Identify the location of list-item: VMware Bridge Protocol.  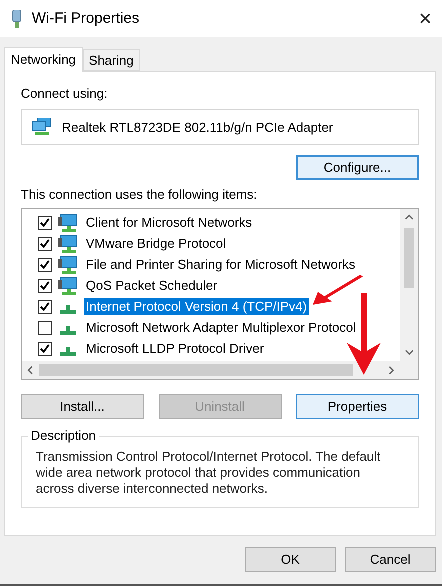
(156, 243).